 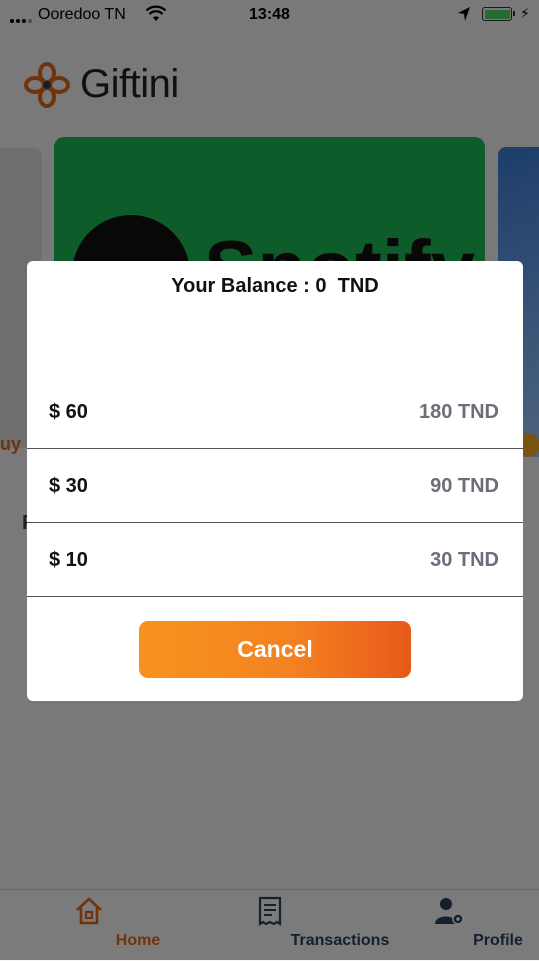 What do you see at coordinates (275, 286) in the screenshot?
I see `balance-text: Your Balance : 0 TND` at bounding box center [275, 286].